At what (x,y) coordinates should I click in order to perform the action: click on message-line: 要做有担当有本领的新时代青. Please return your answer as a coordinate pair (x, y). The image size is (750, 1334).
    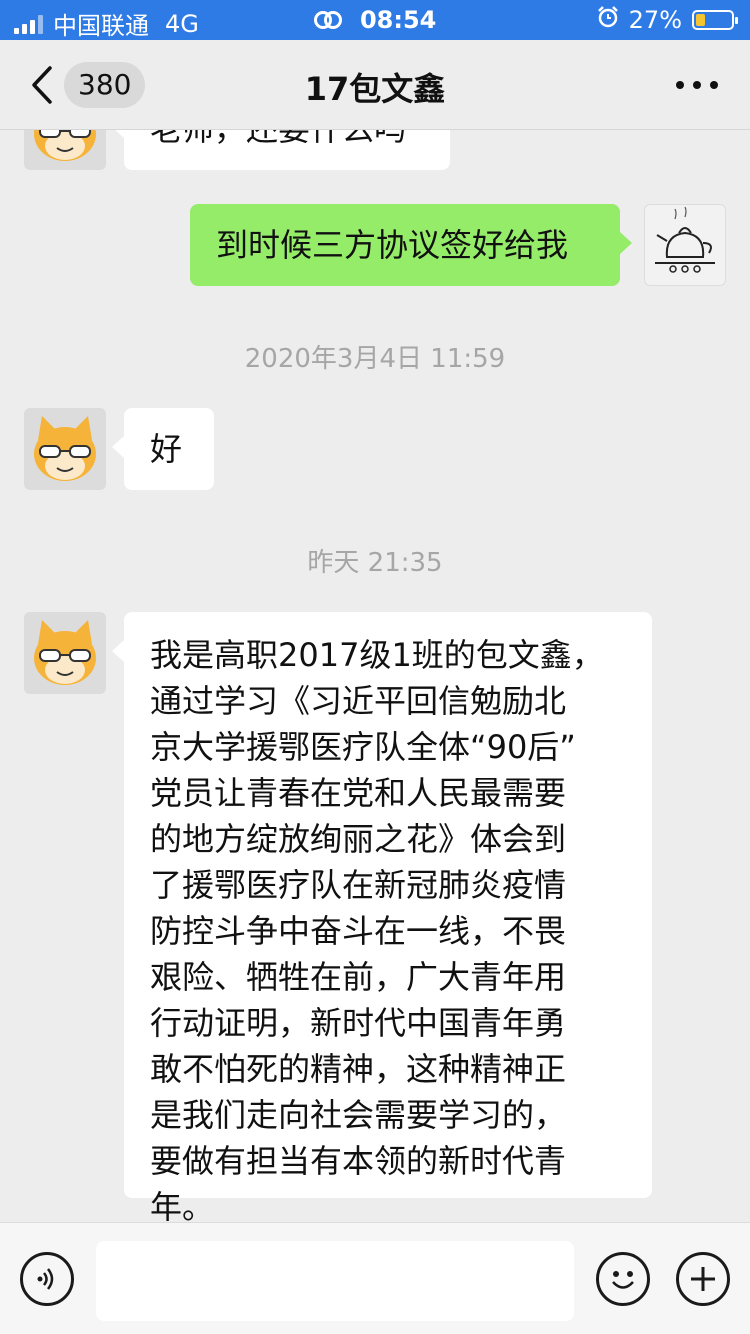
    Looking at the image, I should click on (358, 1161).